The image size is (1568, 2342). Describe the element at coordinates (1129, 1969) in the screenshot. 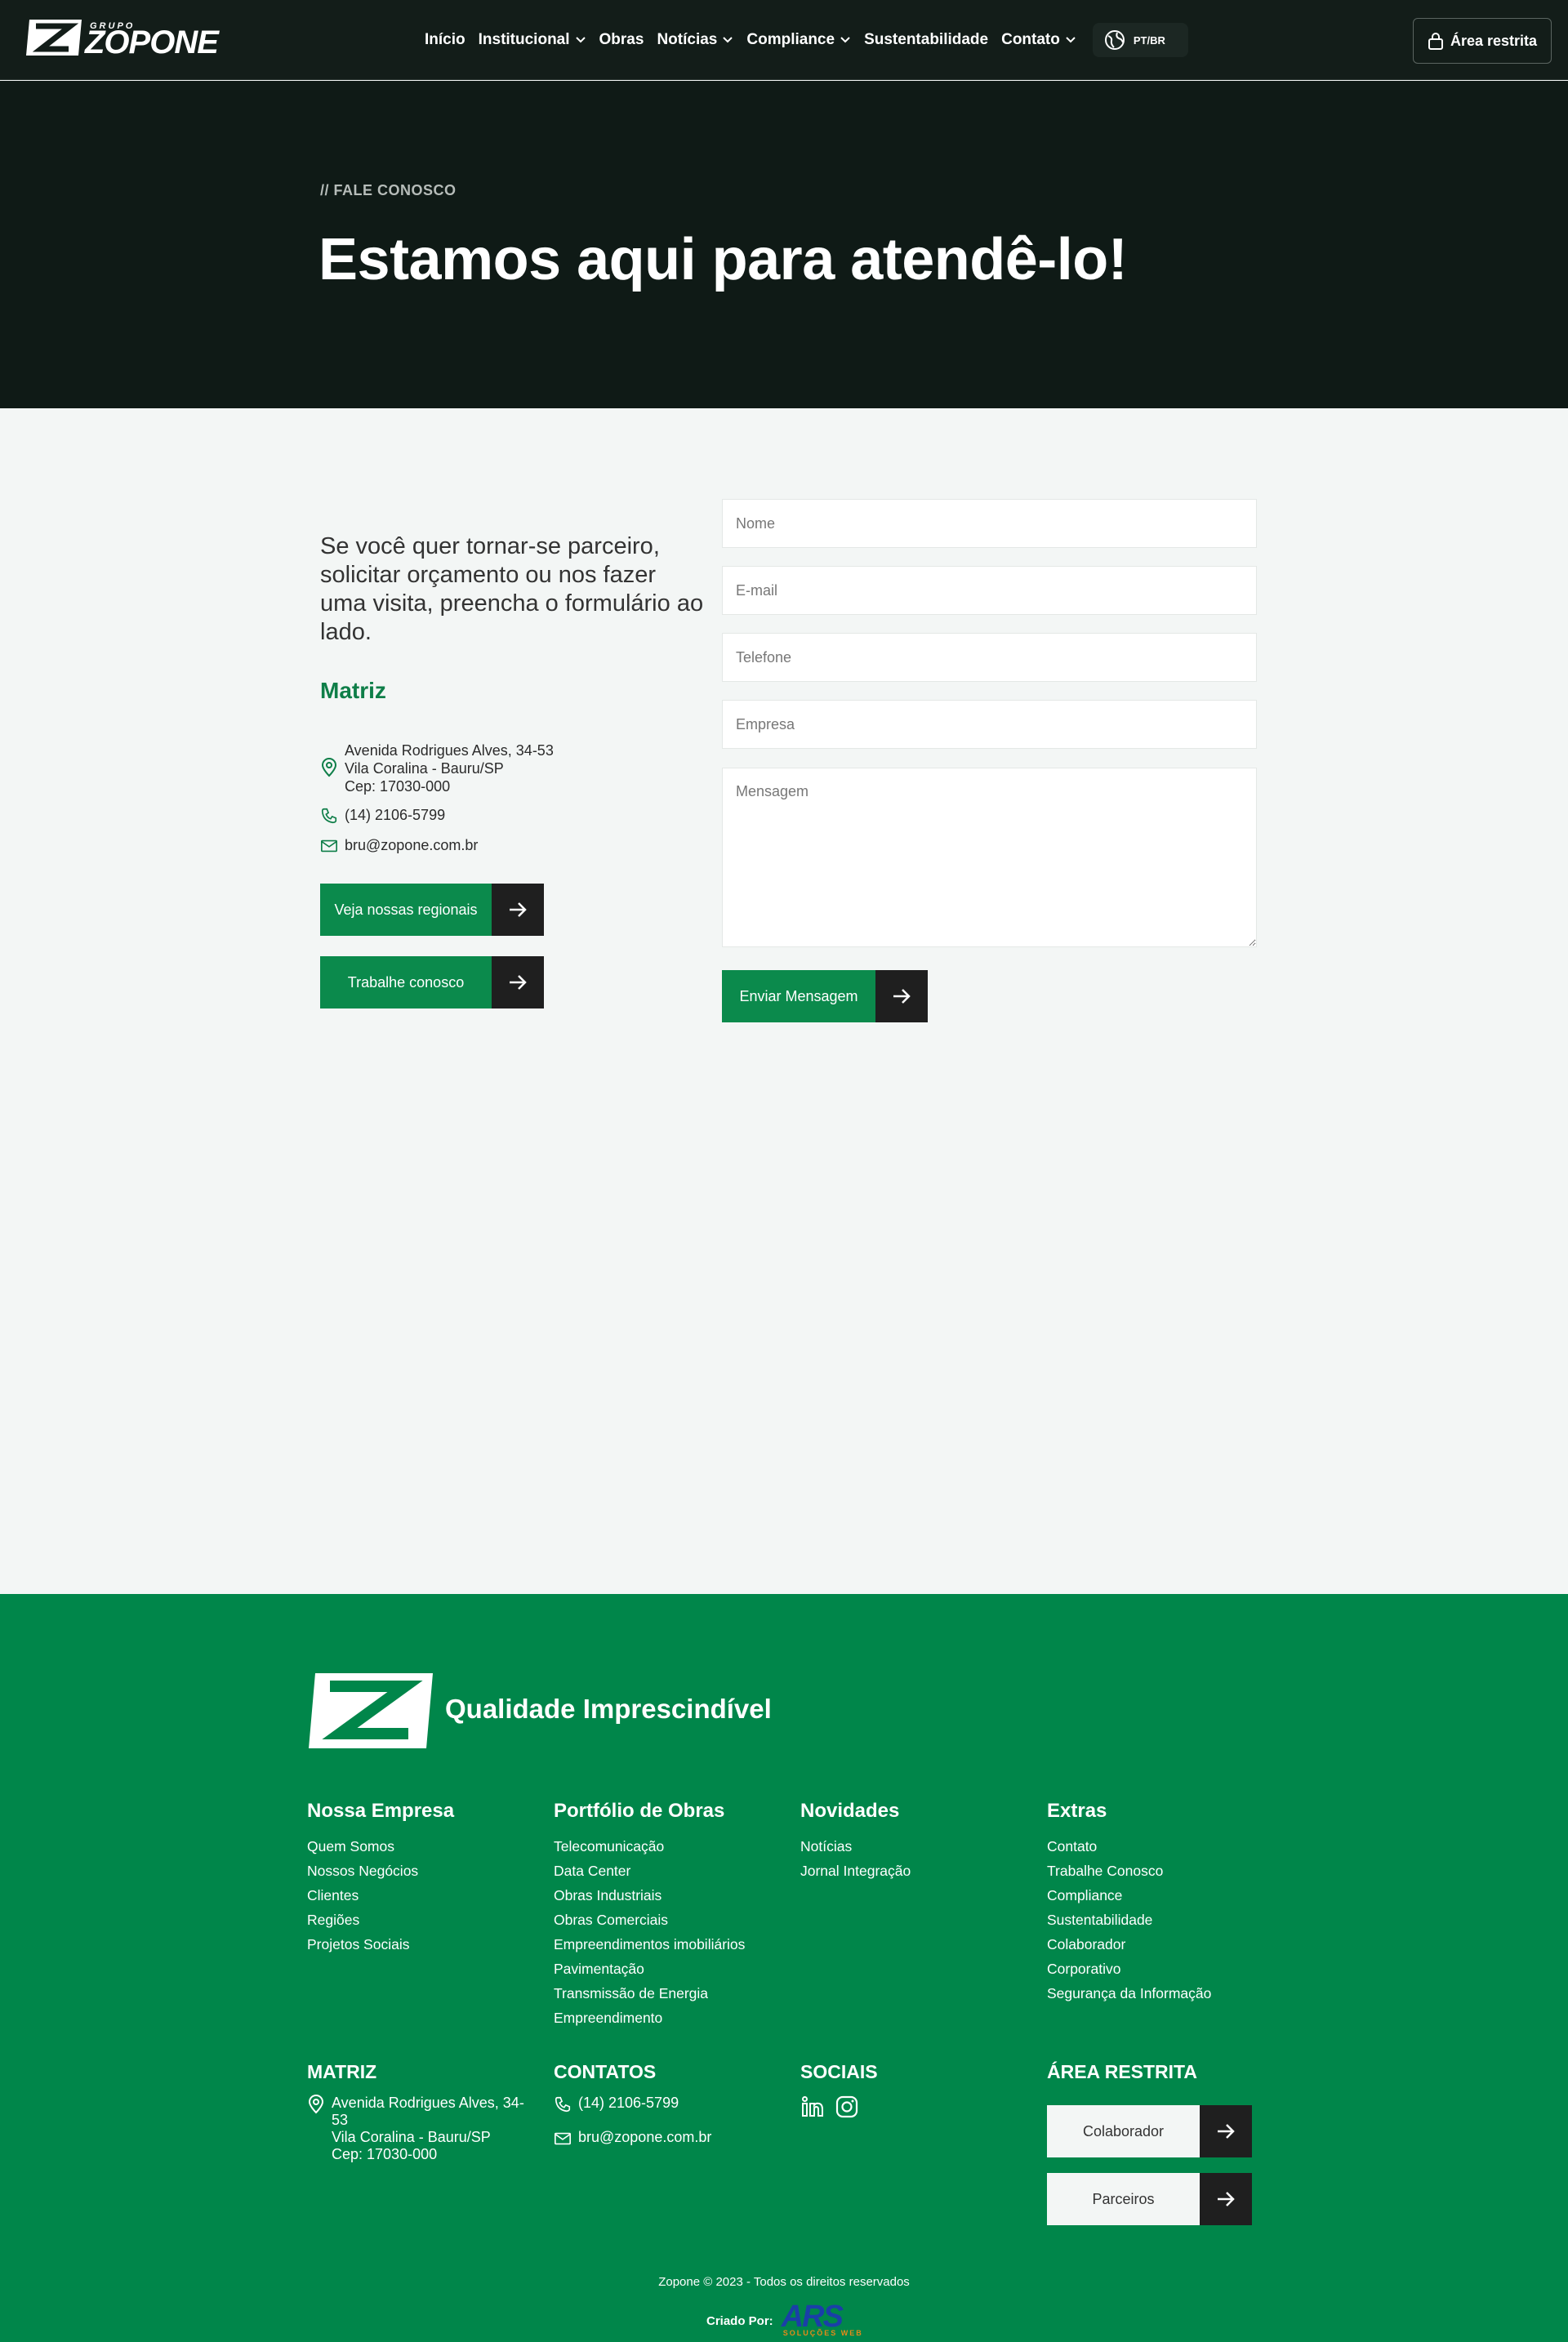

I see `footer-link: Corporativo` at that location.